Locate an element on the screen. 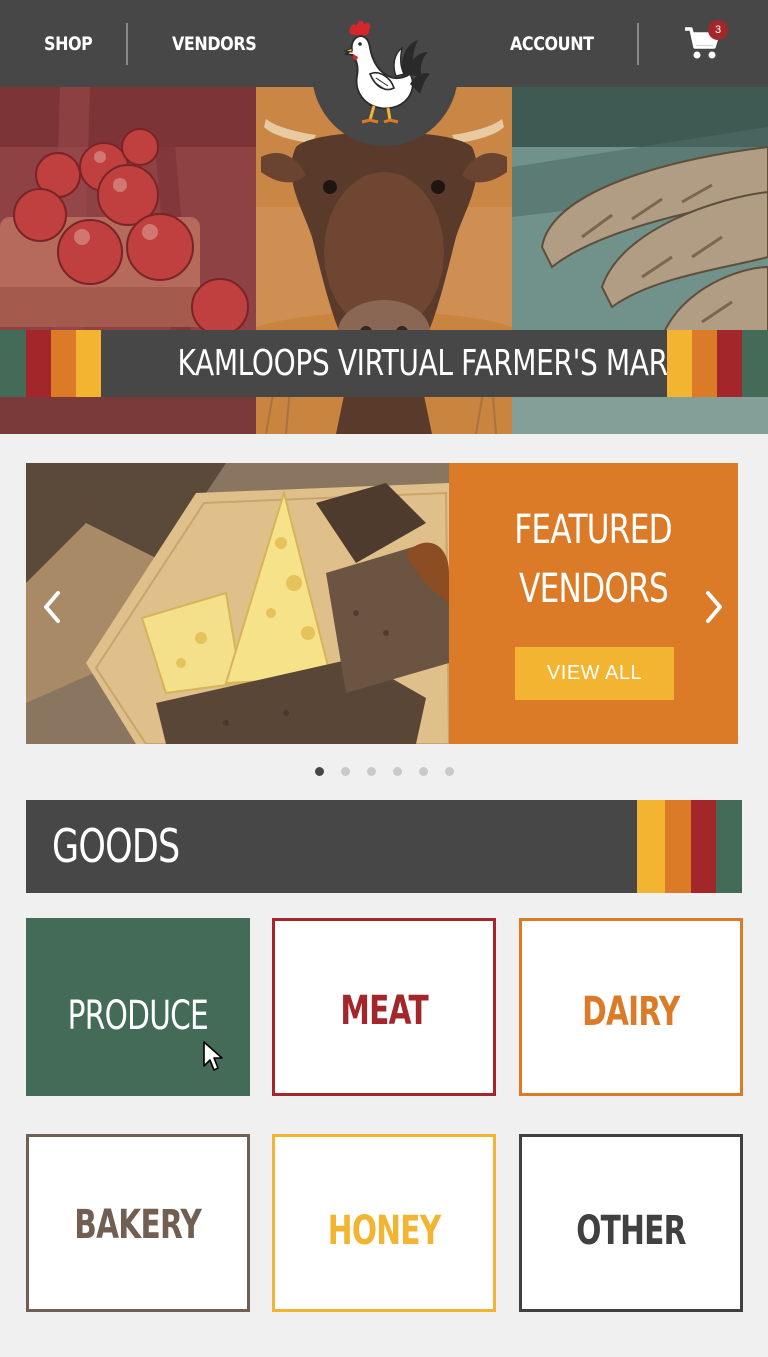  category-honey-tile: HONEY is located at coordinates (384, 1223).